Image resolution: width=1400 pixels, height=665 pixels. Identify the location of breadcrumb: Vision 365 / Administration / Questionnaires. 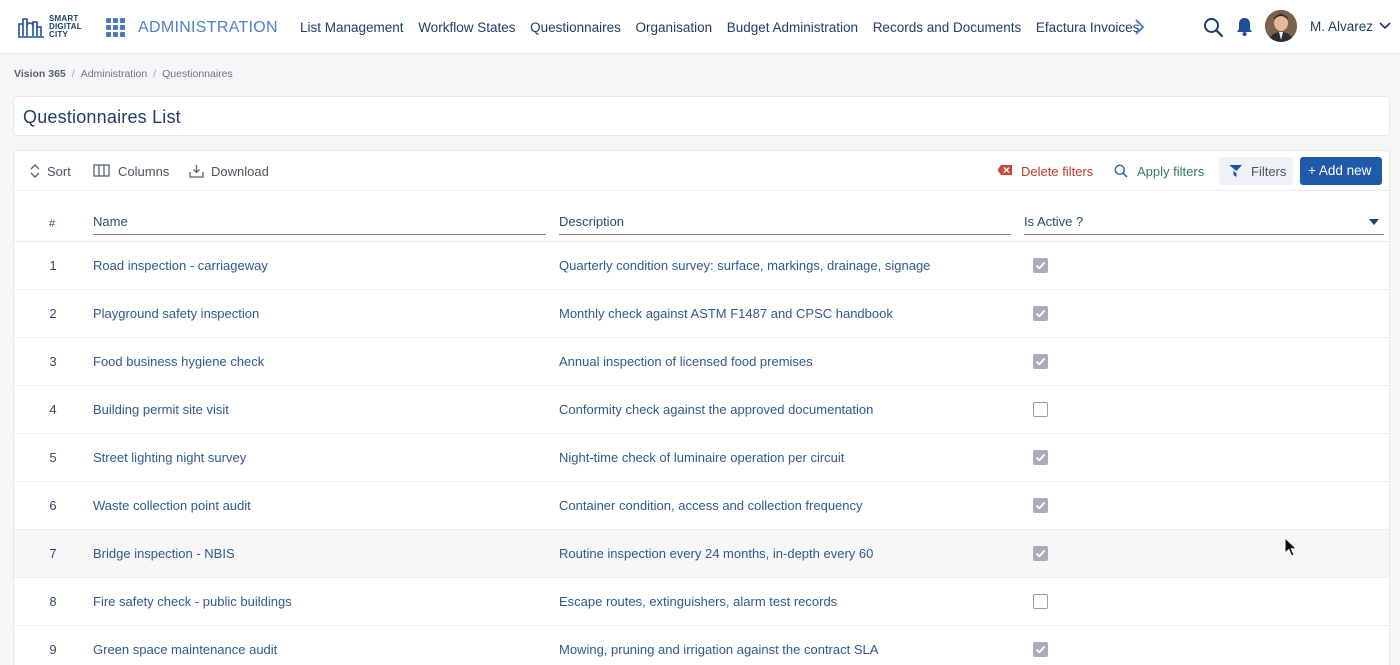
(123, 74).